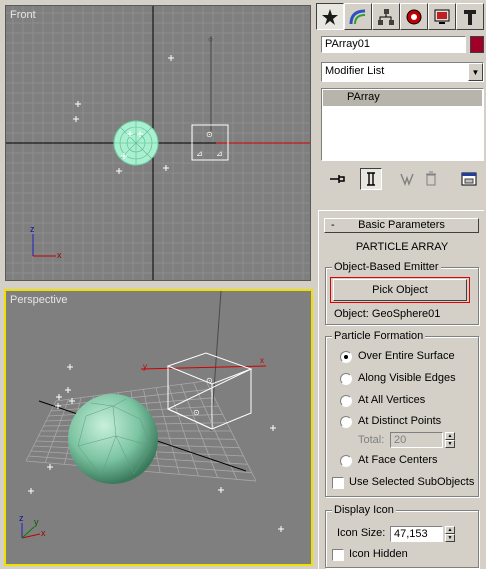 The image size is (486, 569). Describe the element at coordinates (450, 440) in the screenshot. I see `total-spinner: ▲ ▼` at that location.